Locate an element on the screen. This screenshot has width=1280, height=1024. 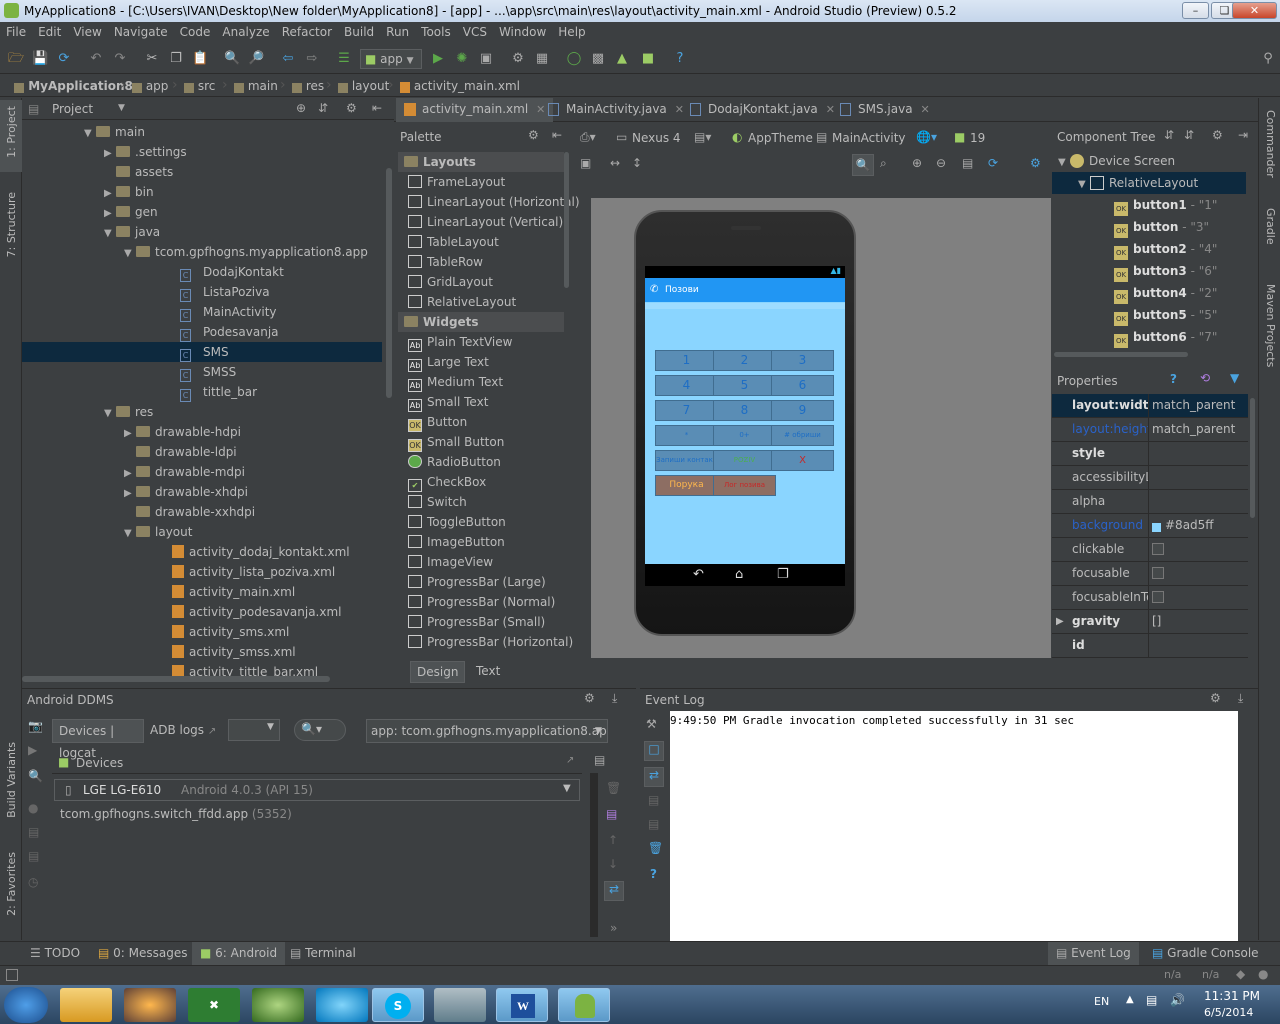
zoom-actual-icon: 🔍 is located at coordinates (863, 165).